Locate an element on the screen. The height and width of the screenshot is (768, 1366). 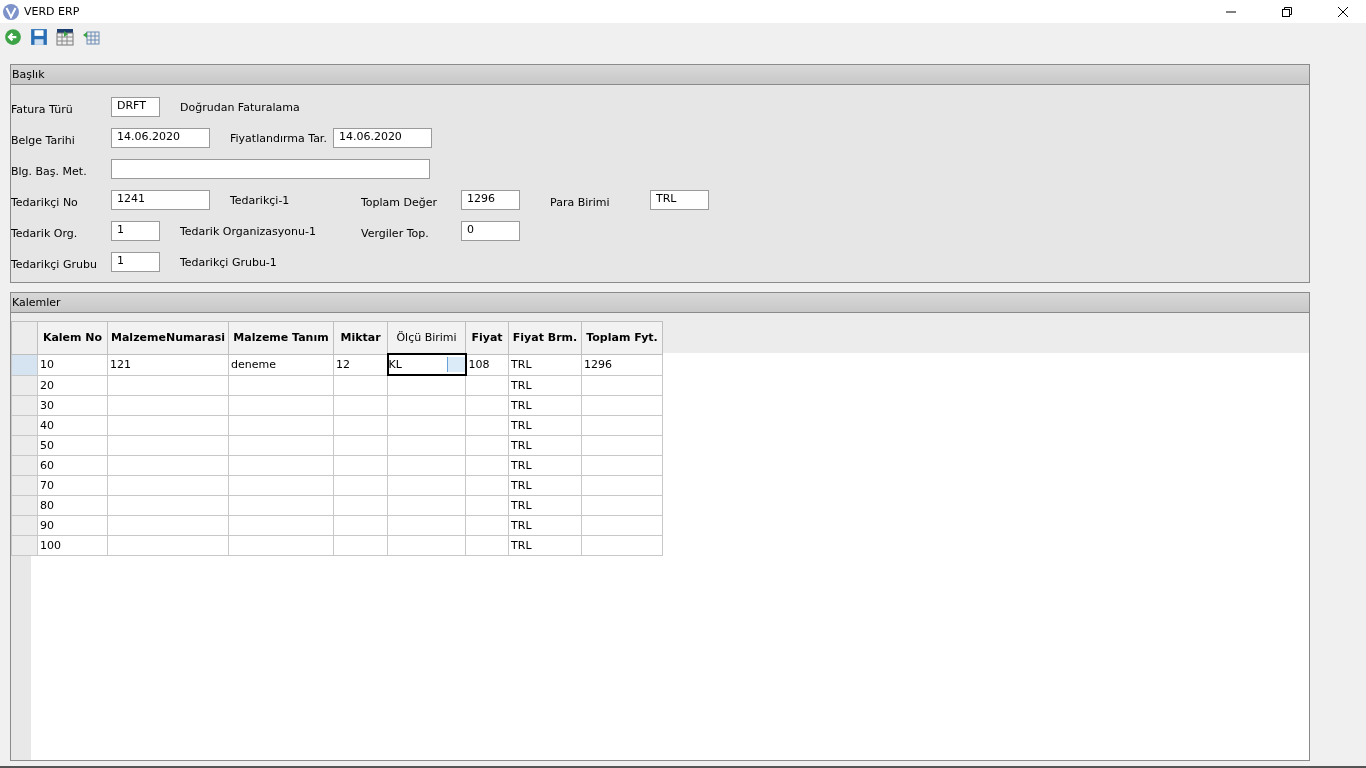
input-field is located at coordinates (270, 169).